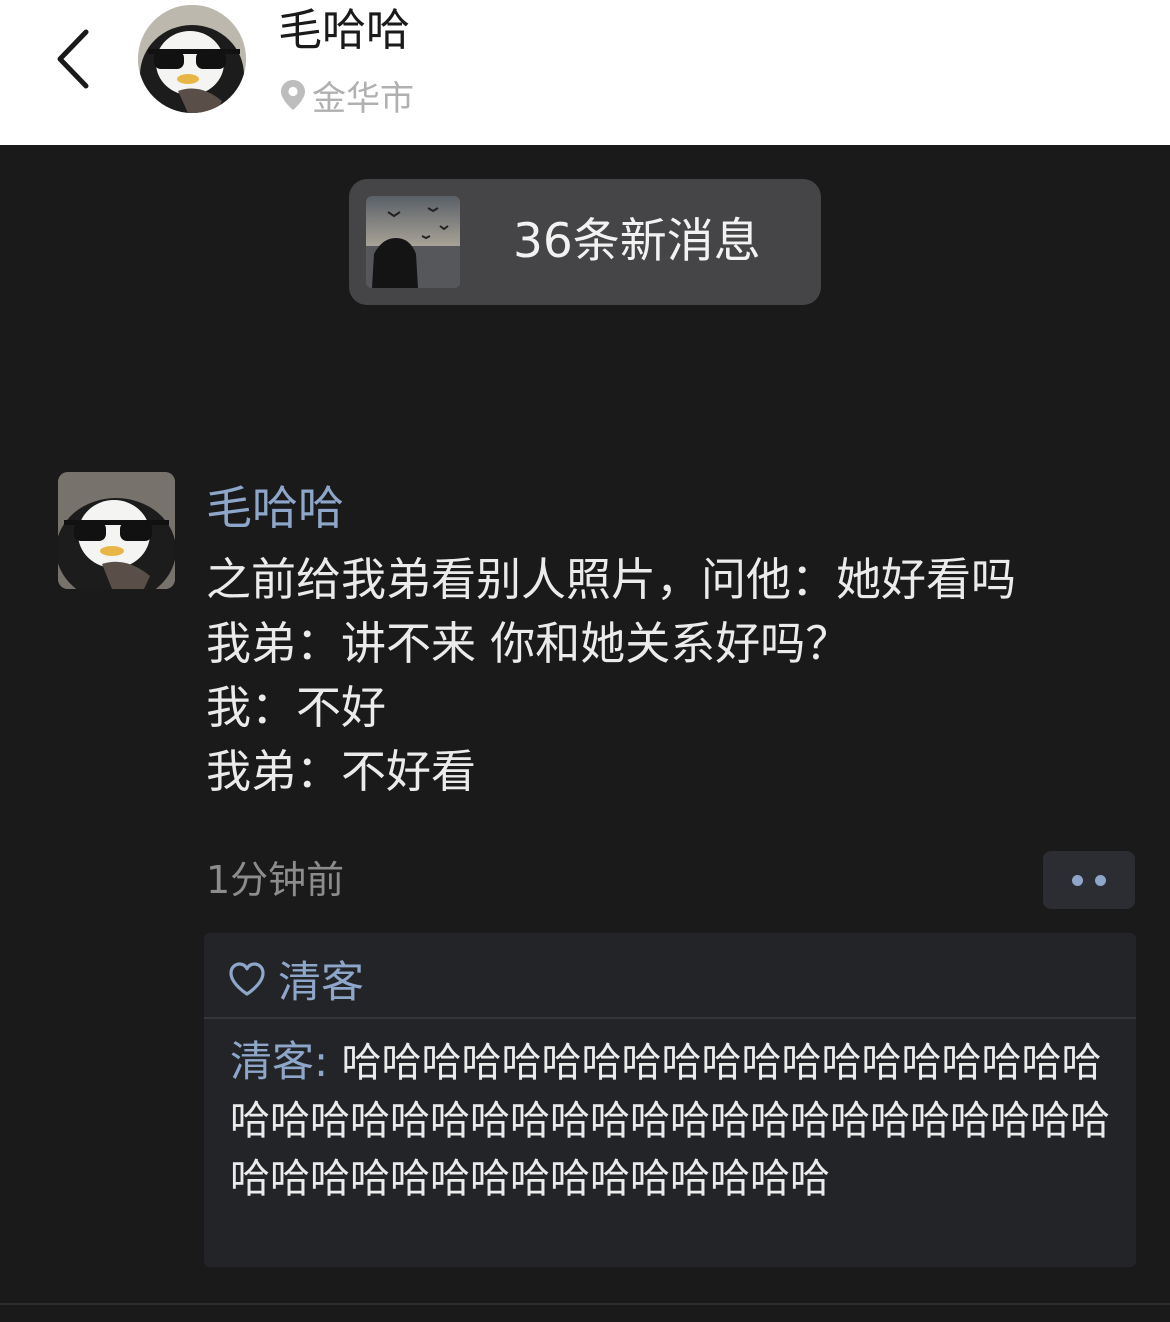 This screenshot has width=1170, height=1322. Describe the element at coordinates (585, 72) in the screenshot. I see `chat-header: 毛哈哈 金华市` at that location.